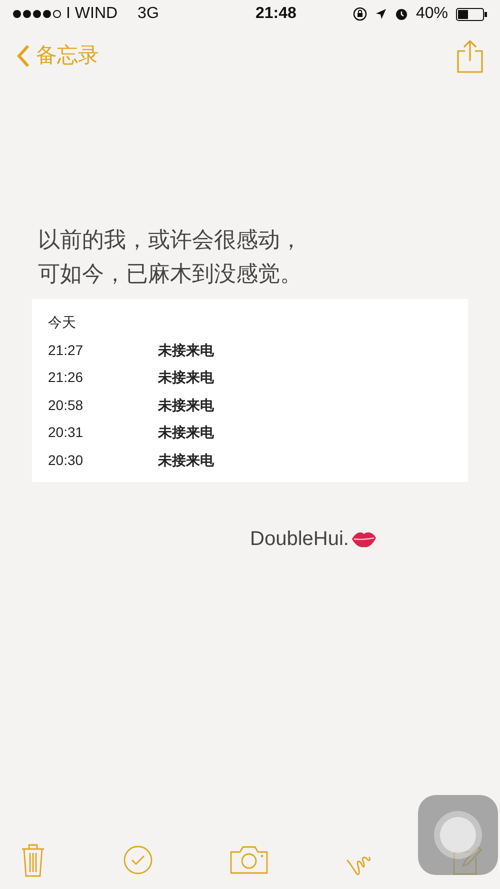 This screenshot has width=500, height=889. I want to click on checklist-button, so click(138, 860).